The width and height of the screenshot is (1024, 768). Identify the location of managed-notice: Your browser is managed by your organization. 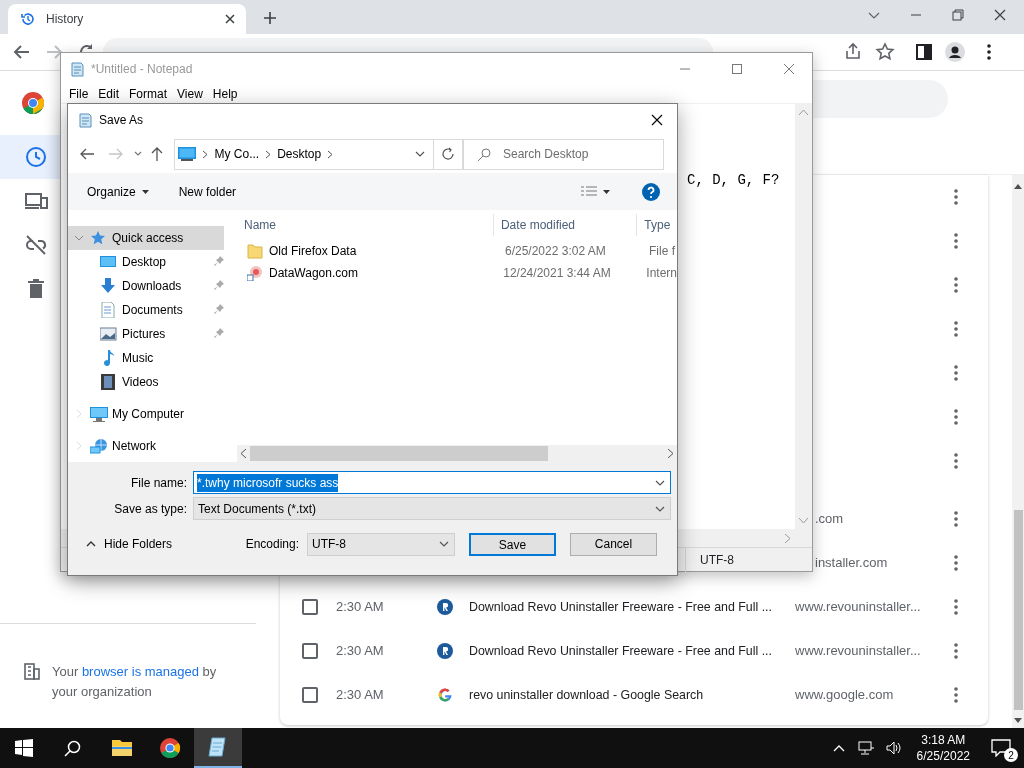
(135, 682).